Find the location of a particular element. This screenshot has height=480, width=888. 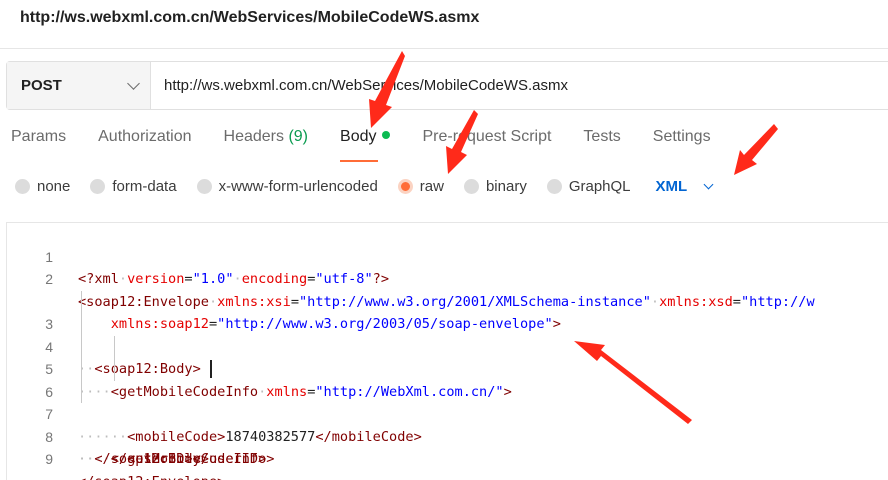

body-type-none: none is located at coordinates (42, 186).